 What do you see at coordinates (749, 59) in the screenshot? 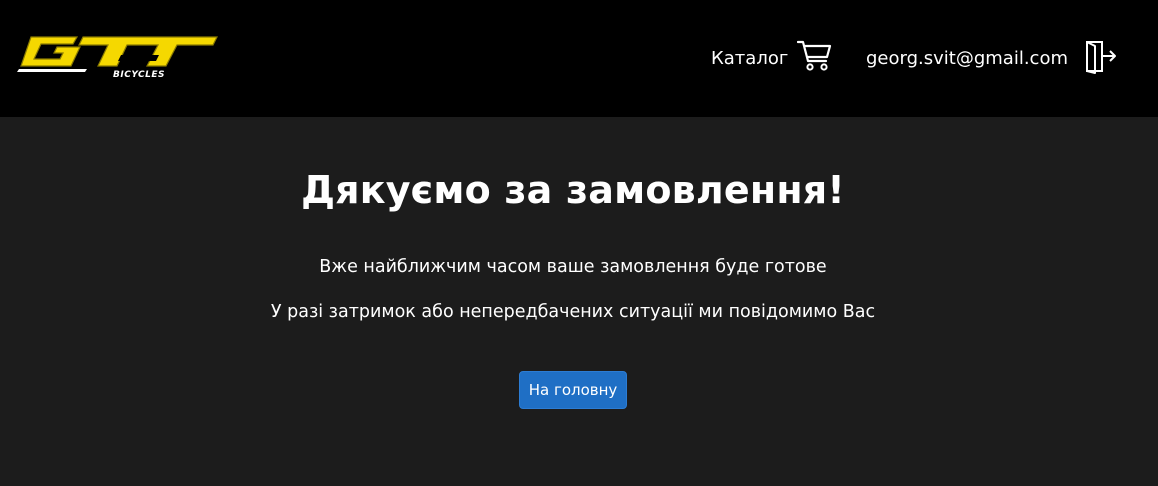
I see `nav-catalog-link: Каталог` at bounding box center [749, 59].